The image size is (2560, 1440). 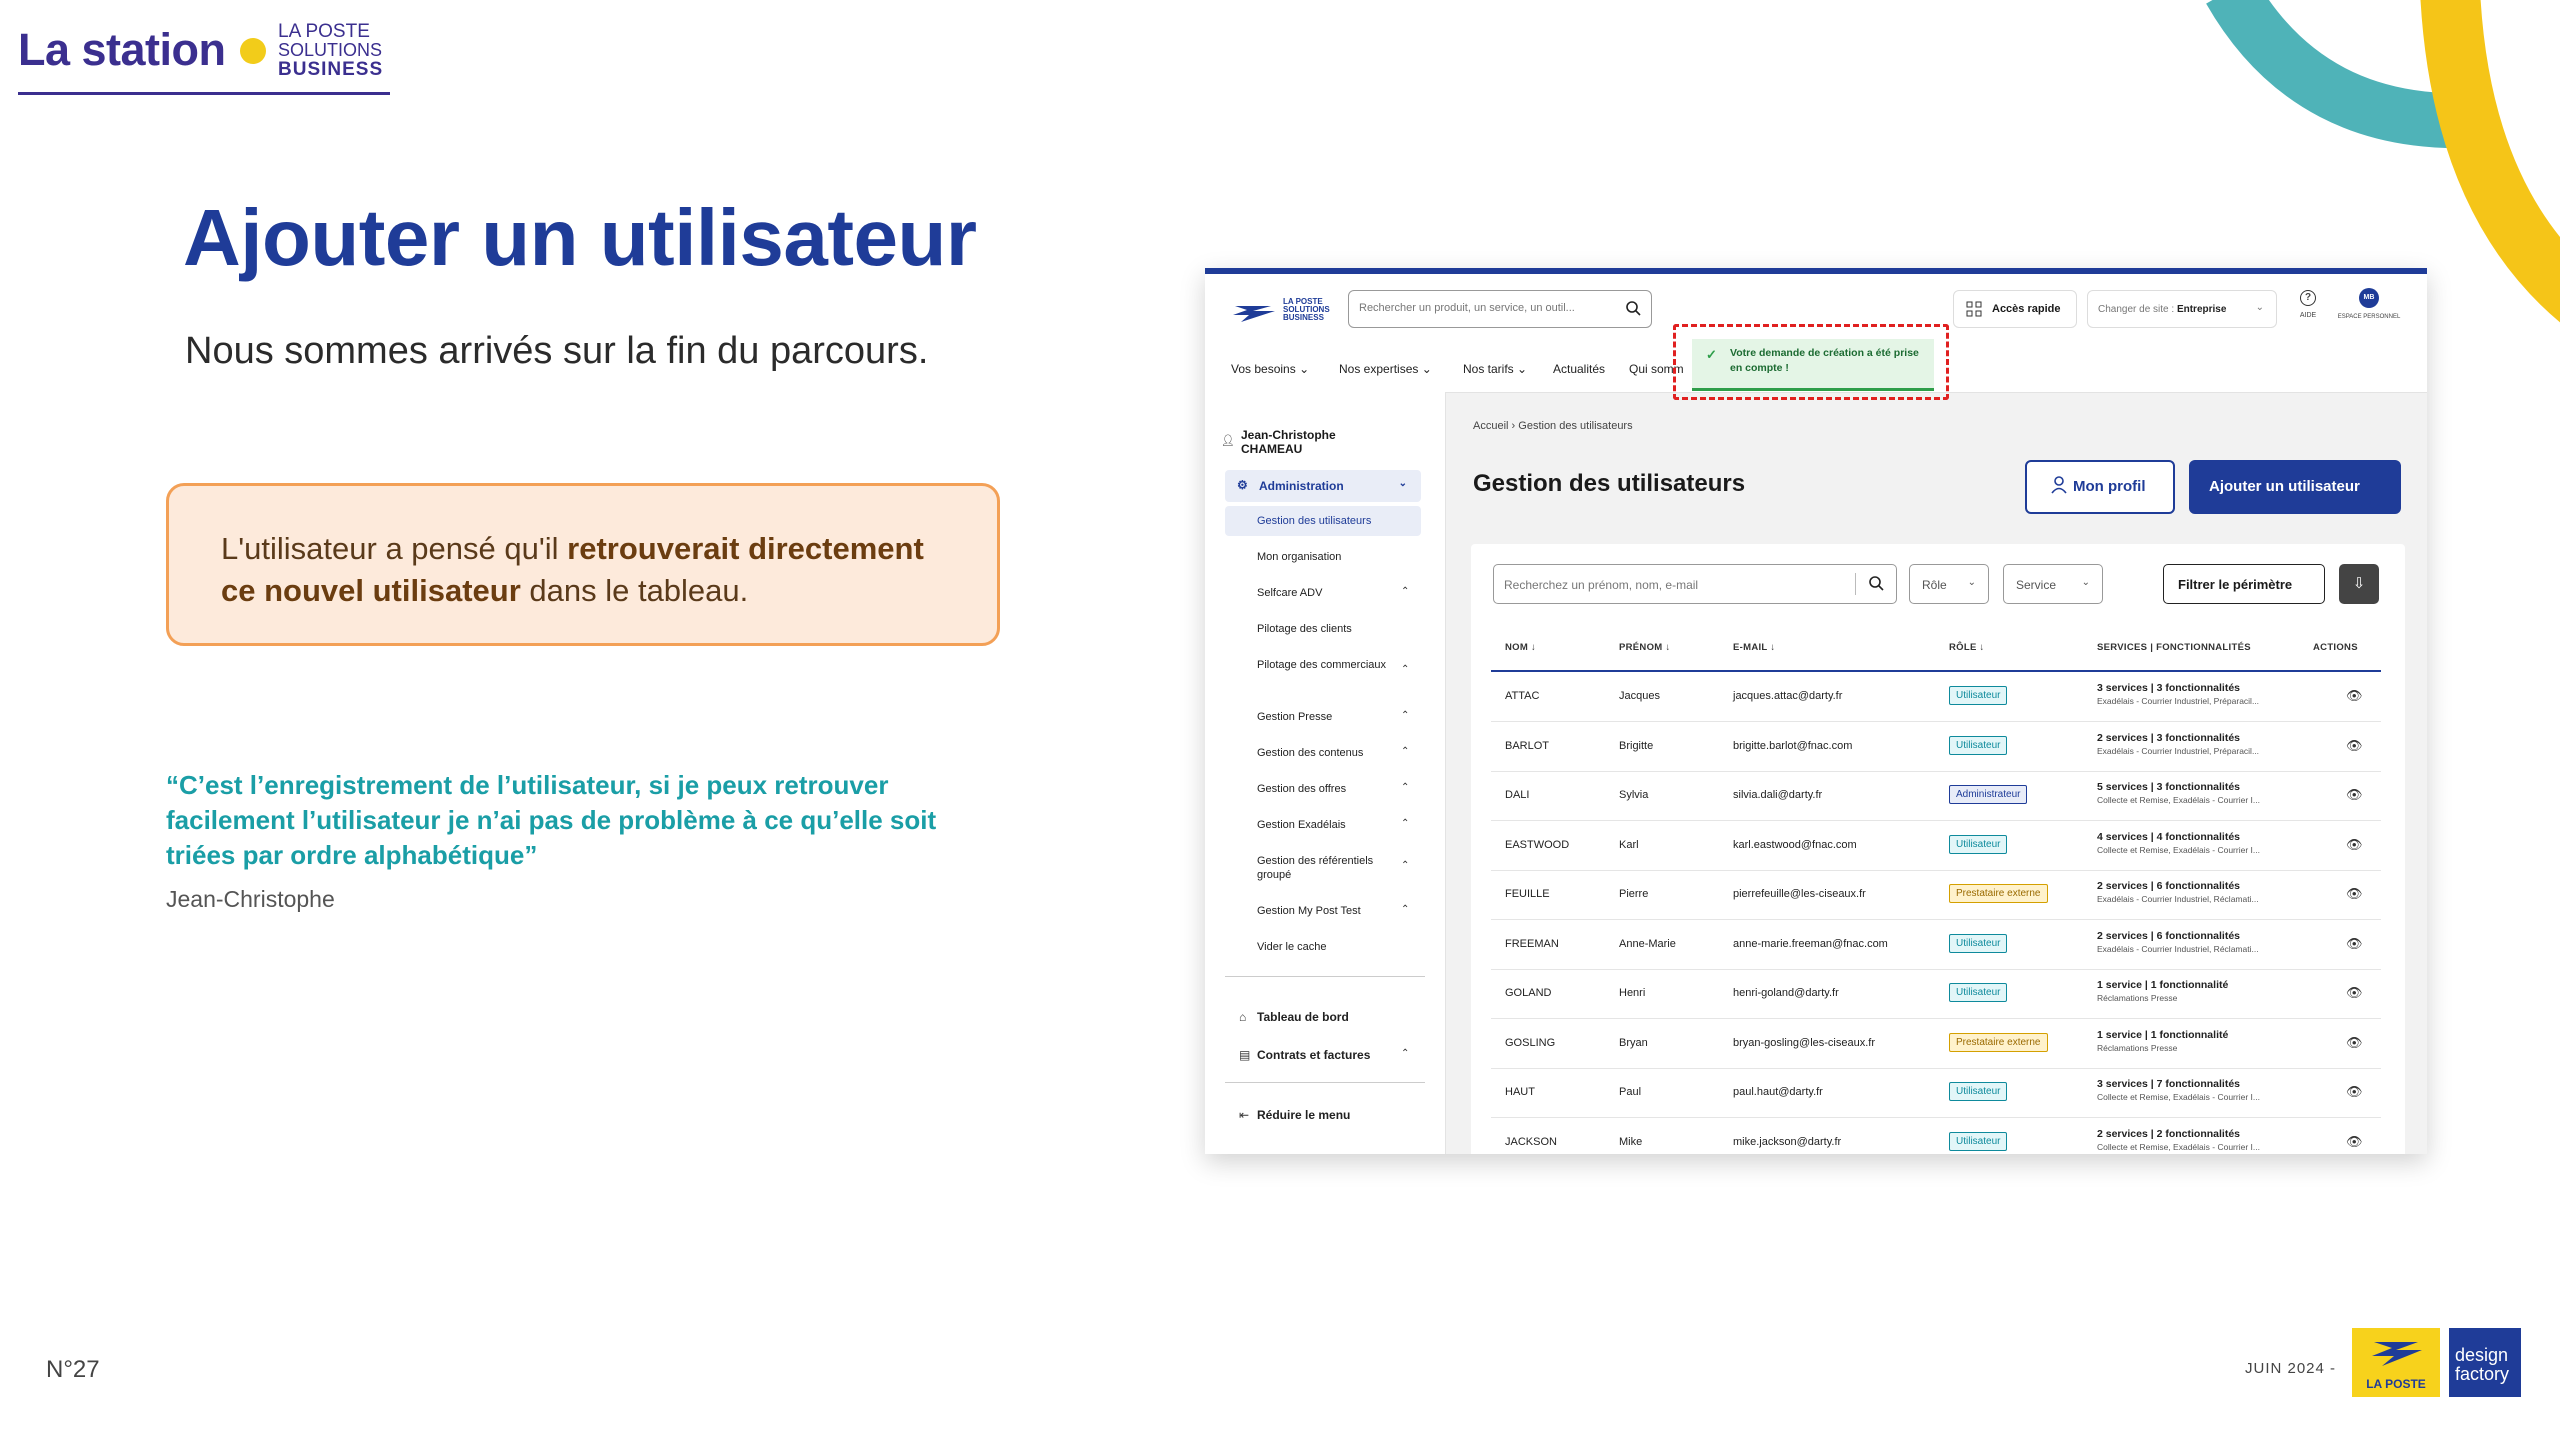 I want to click on column-header-prenom: PRÉNOM ↓, so click(x=1645, y=647).